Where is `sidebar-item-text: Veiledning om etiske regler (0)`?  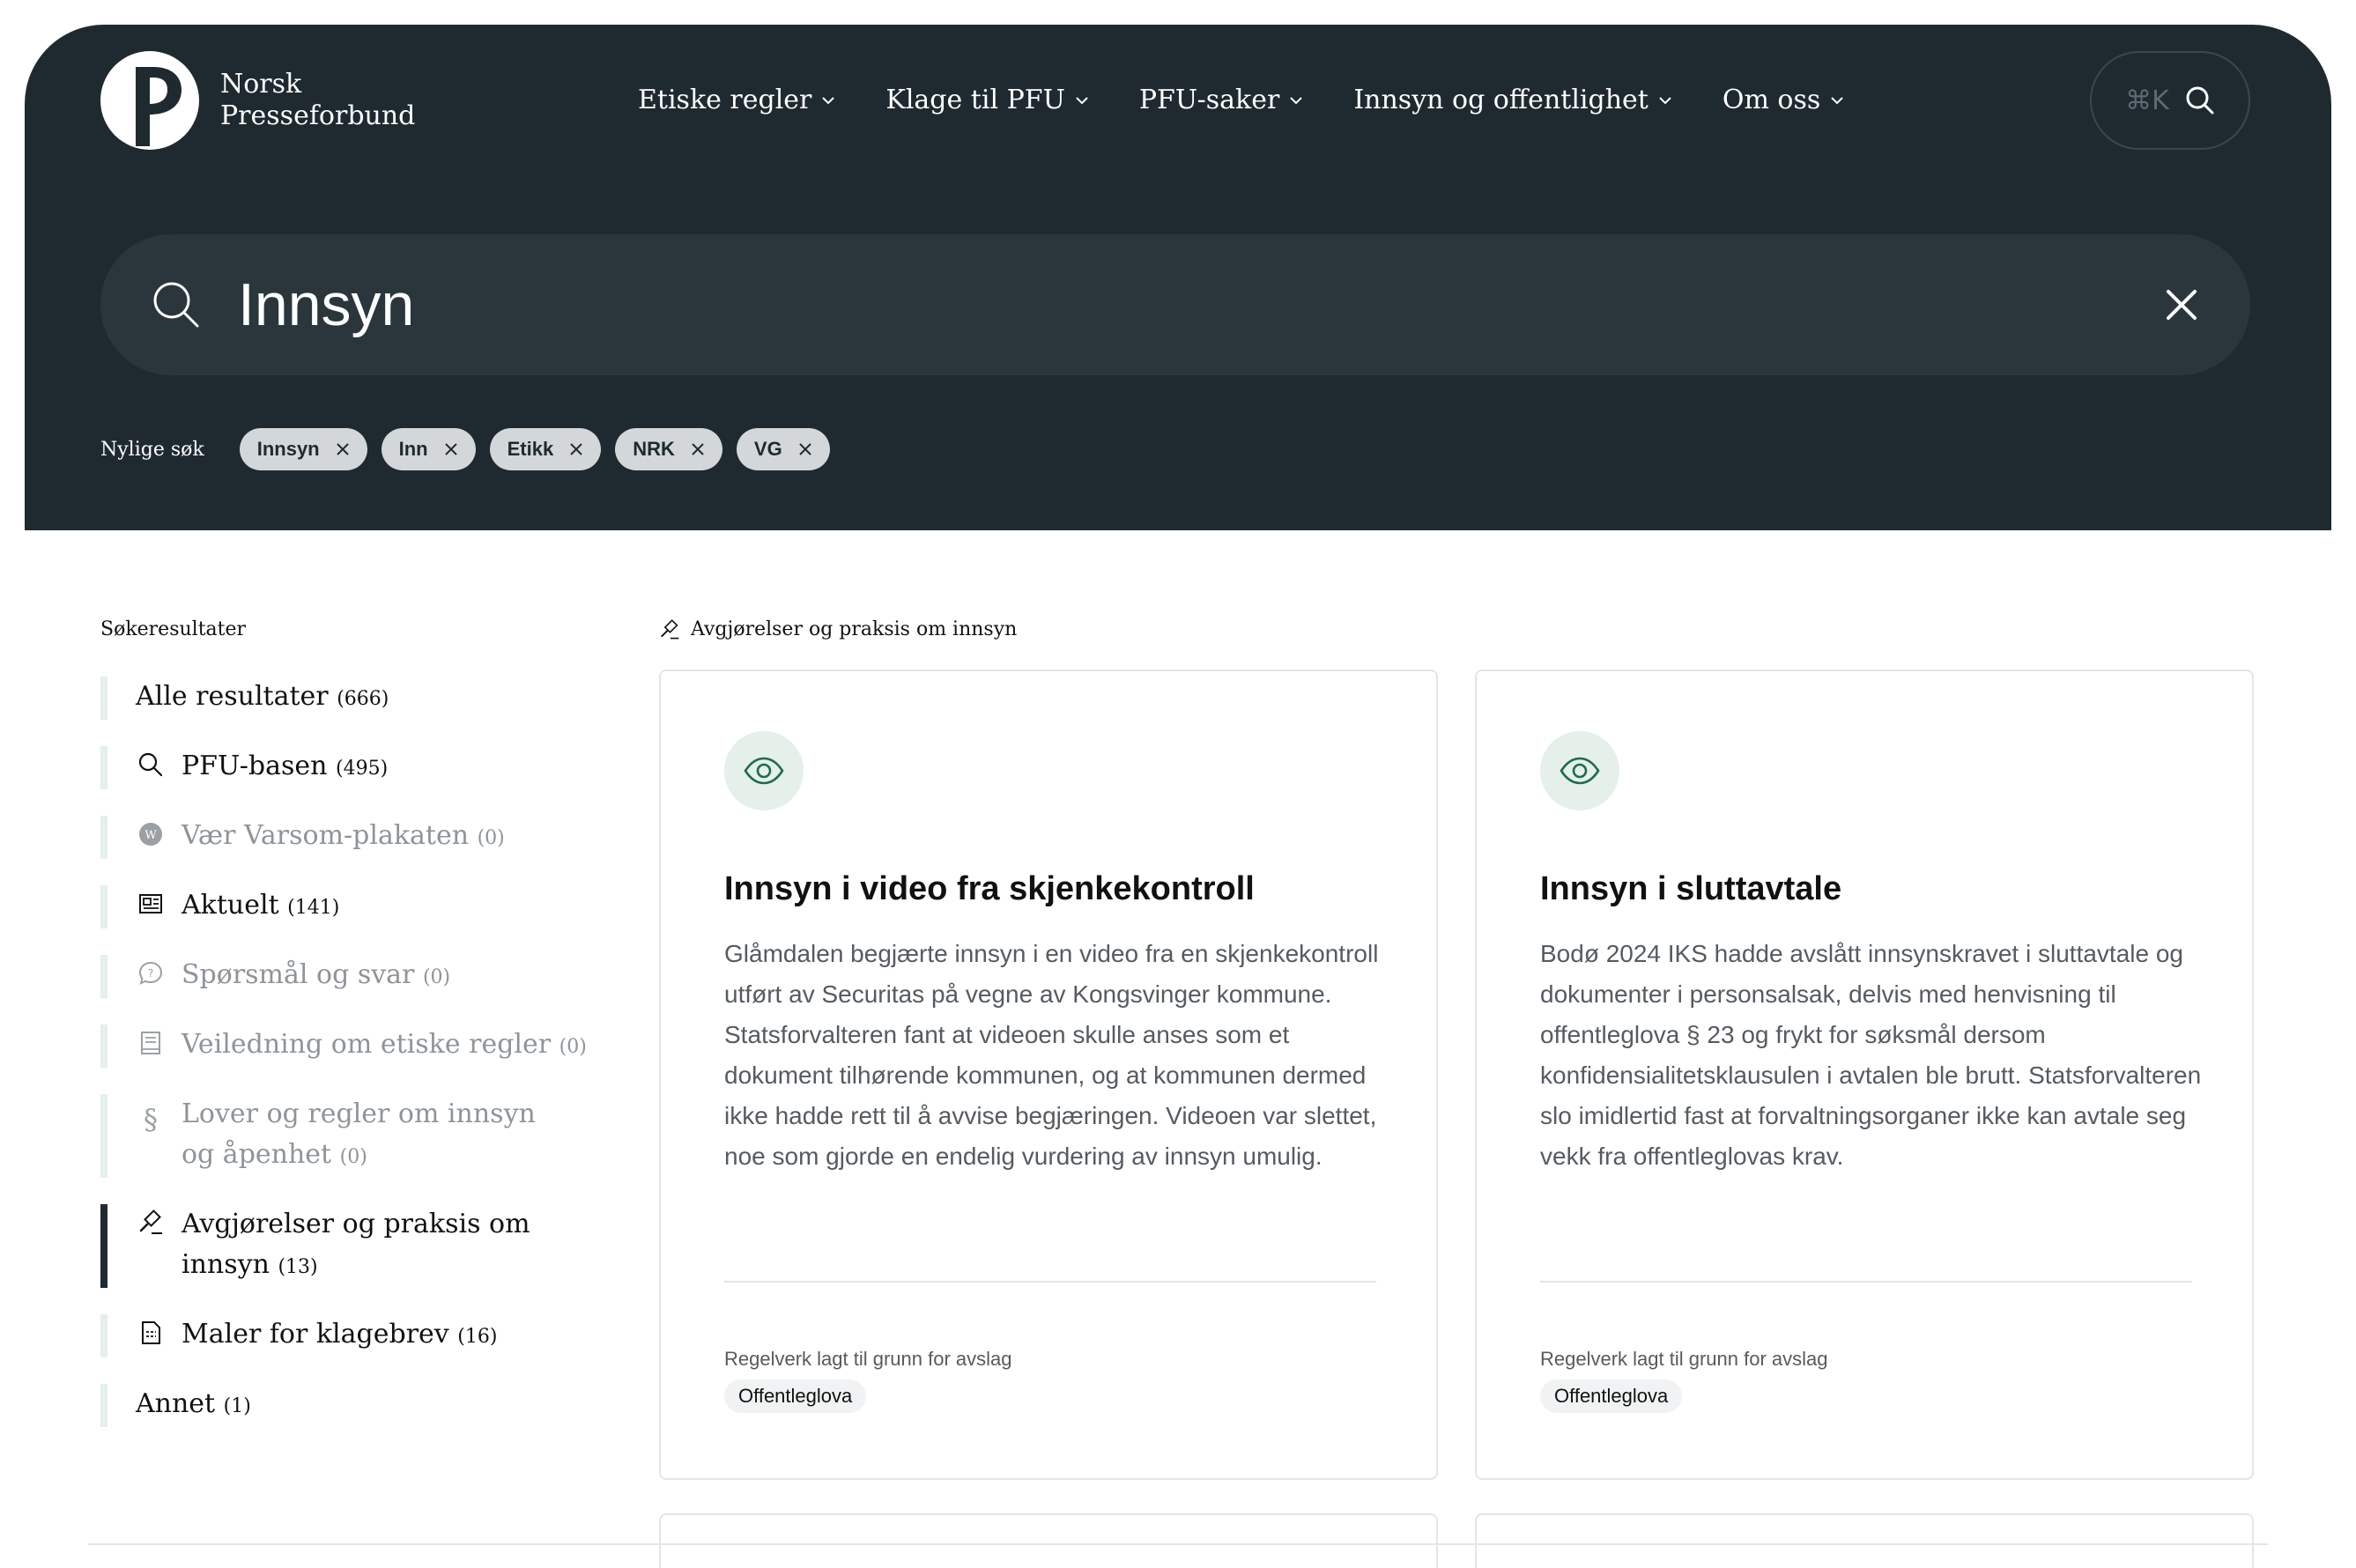 sidebar-item-text: Veiledning om etiske regler (0) is located at coordinates (384, 1046).